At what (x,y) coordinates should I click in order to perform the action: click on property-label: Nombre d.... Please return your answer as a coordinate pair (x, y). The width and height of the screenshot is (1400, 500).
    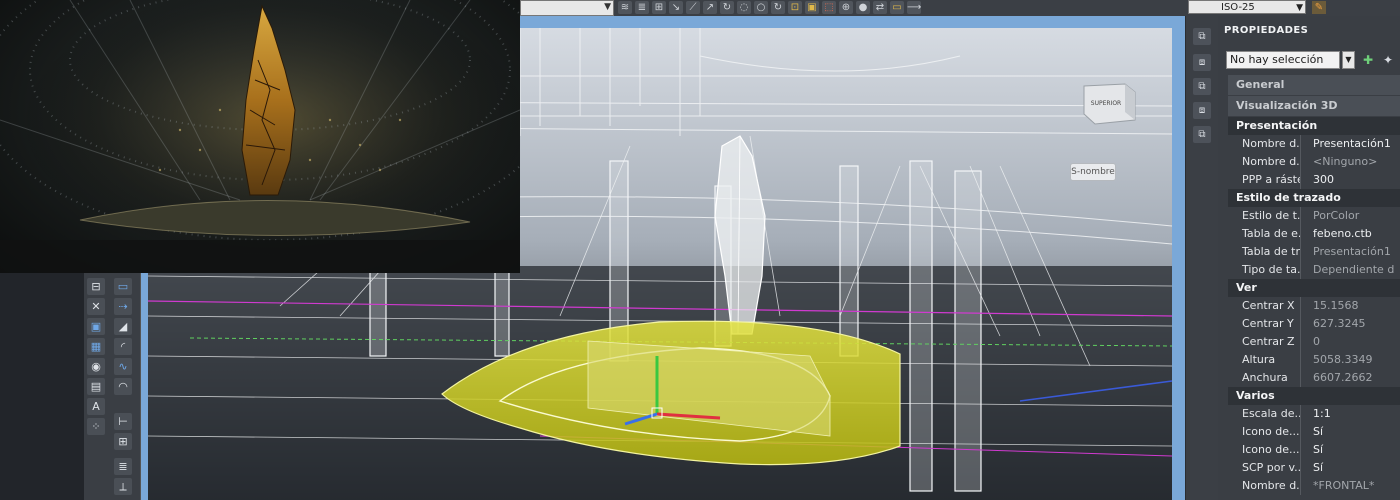
    Looking at the image, I should click on (1264, 486).